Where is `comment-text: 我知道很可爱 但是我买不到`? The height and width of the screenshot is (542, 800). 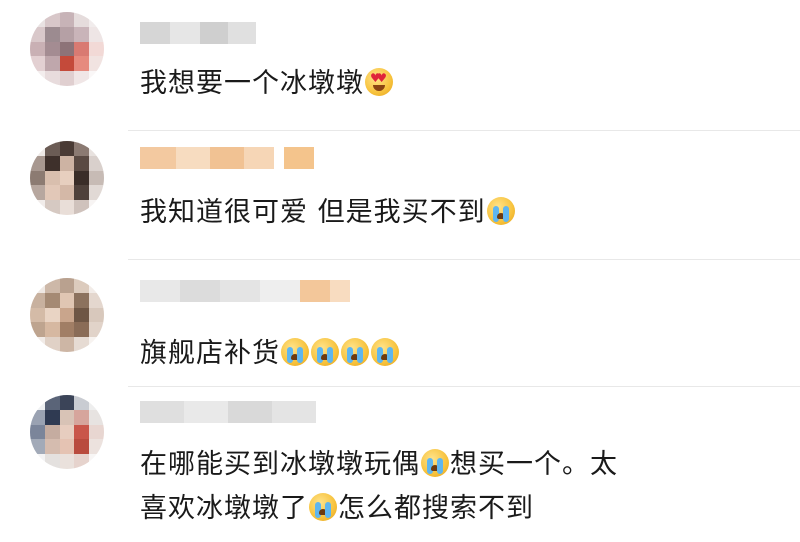
comment-text: 我知道很可爱 但是我买不到 is located at coordinates (455, 213).